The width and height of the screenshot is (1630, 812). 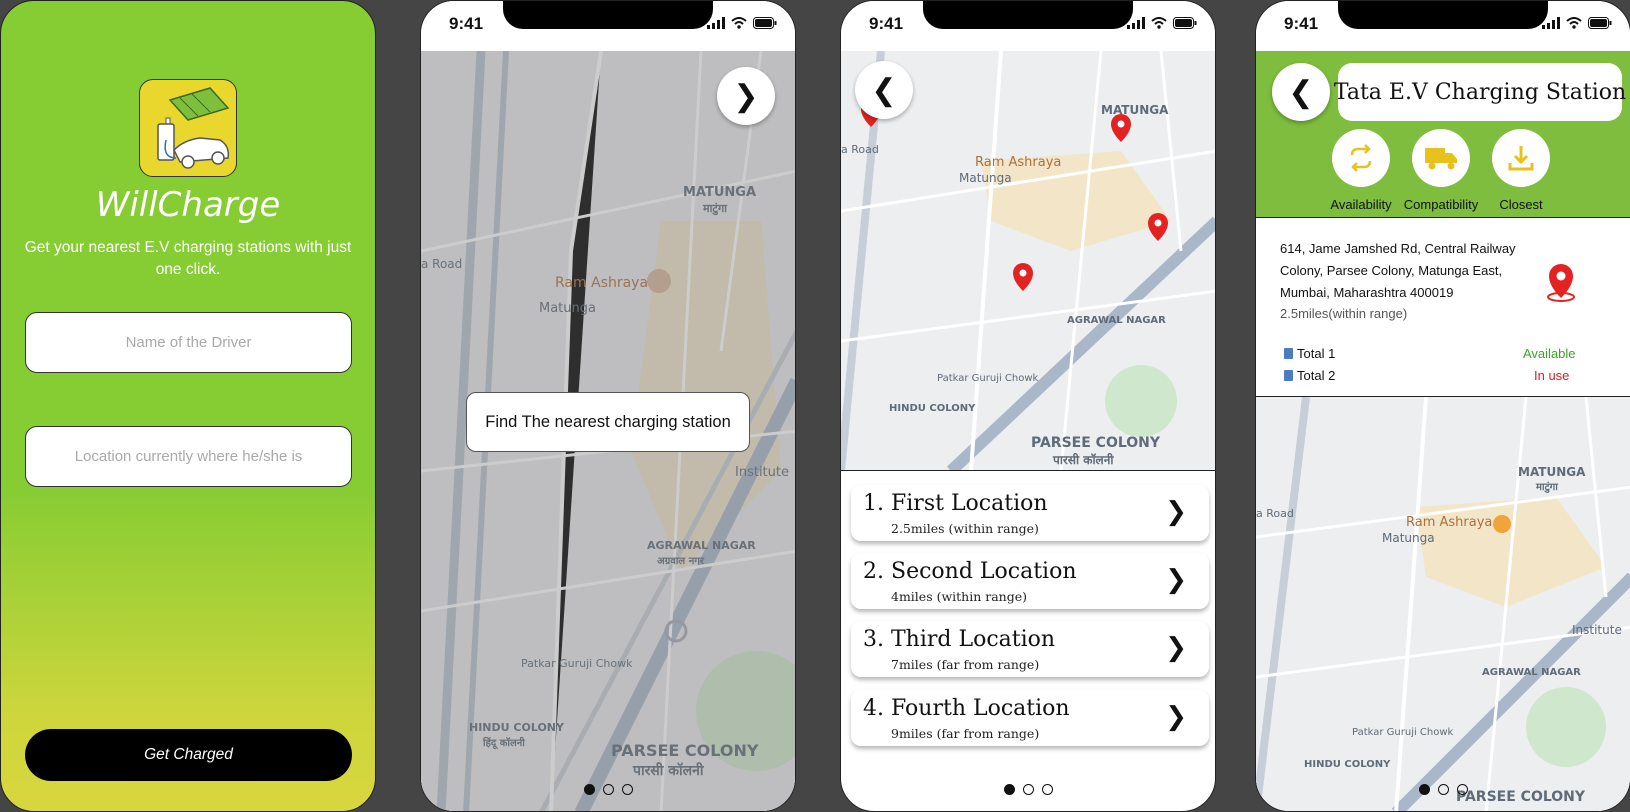 I want to click on availability-label: Availability, so click(x=1361, y=204).